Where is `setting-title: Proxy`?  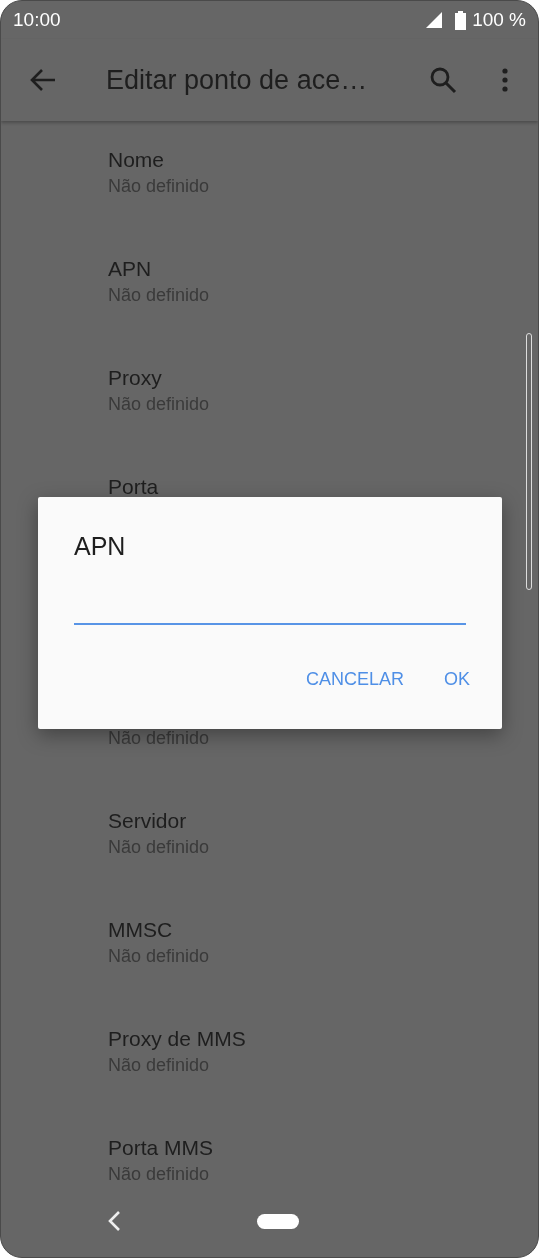 setting-title: Proxy is located at coordinates (135, 377).